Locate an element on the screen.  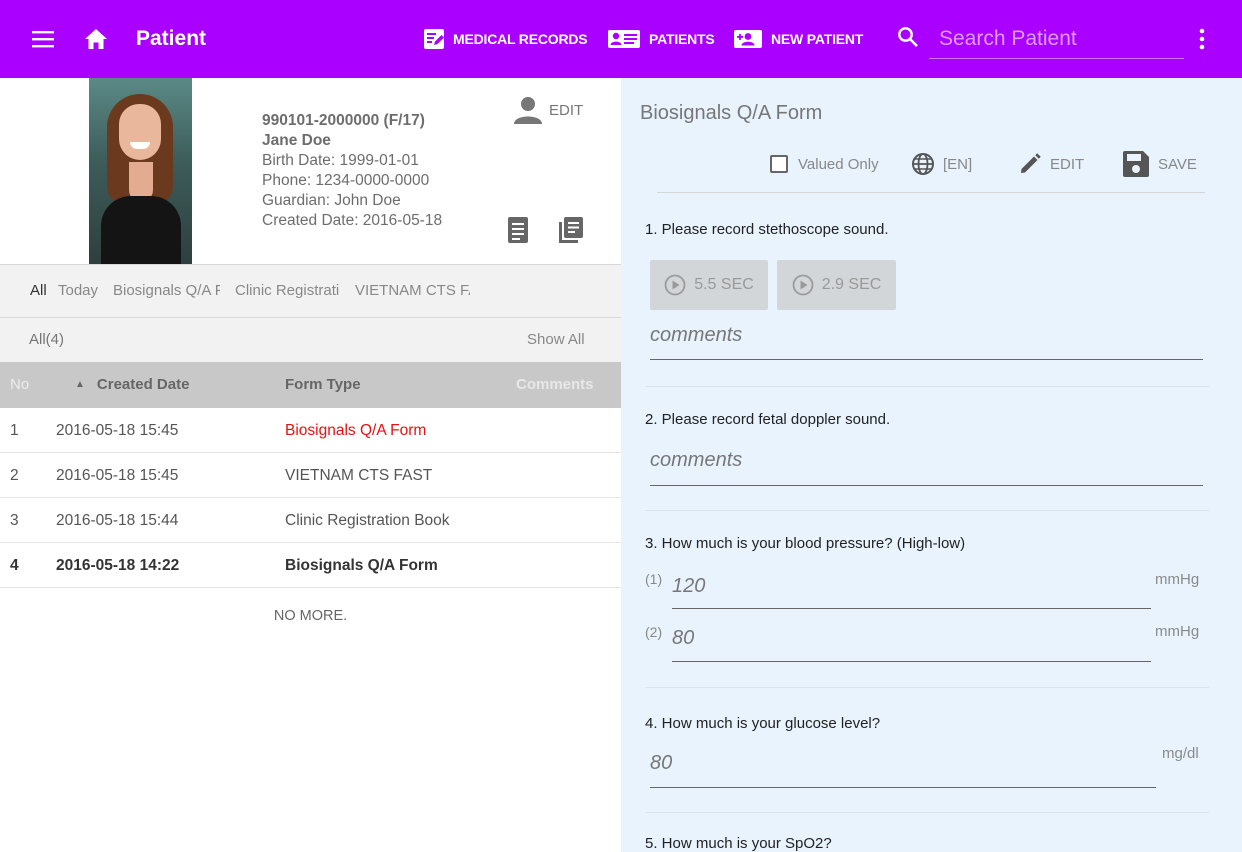
edit-form-button: EDIT is located at coordinates (1051, 164).